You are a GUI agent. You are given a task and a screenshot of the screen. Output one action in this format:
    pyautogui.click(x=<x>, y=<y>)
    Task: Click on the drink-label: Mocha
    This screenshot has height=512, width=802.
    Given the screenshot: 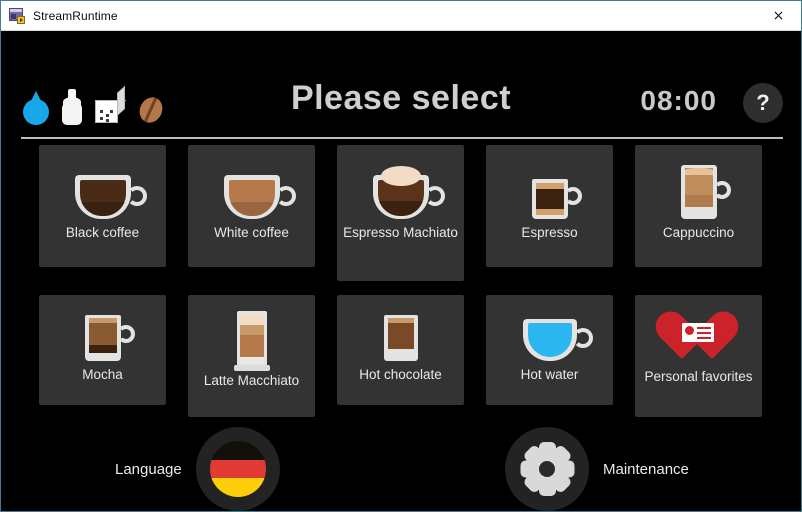 What is the action you would take?
    pyautogui.click(x=102, y=374)
    